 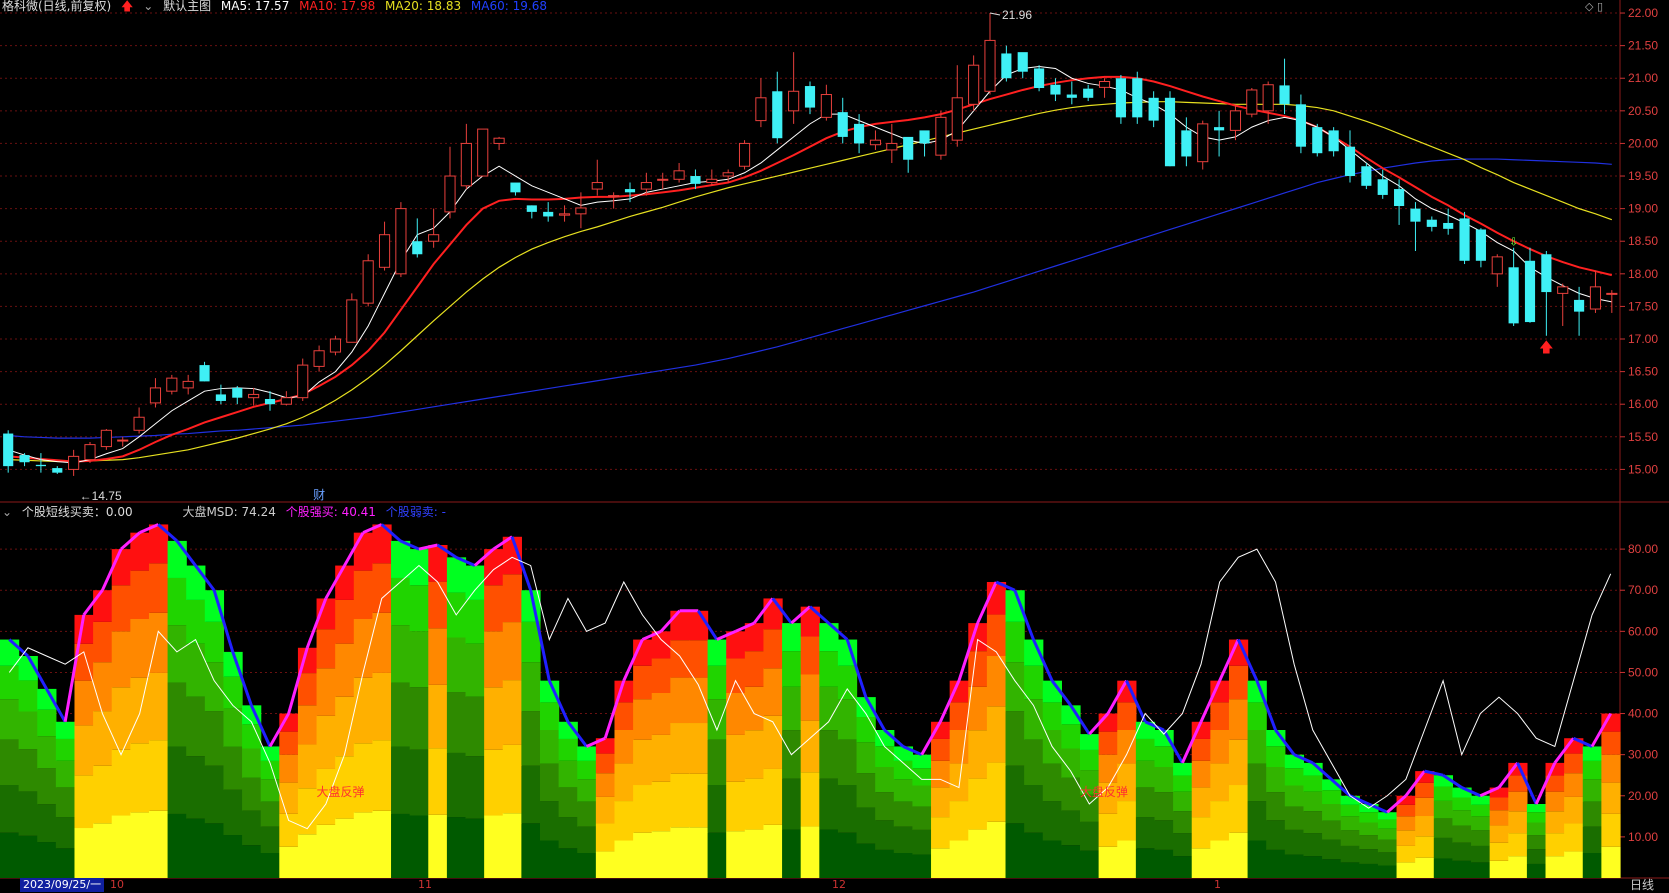 What do you see at coordinates (1643, 755) in the screenshot?
I see `sub-tick-label: 30.00` at bounding box center [1643, 755].